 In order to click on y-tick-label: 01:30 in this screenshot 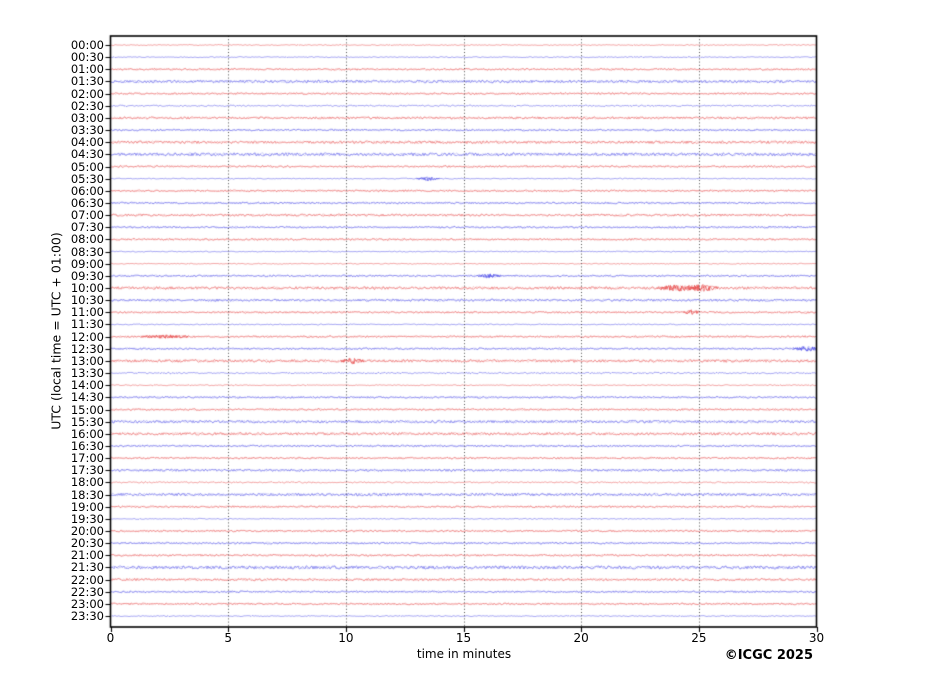, I will do `click(87, 81)`.